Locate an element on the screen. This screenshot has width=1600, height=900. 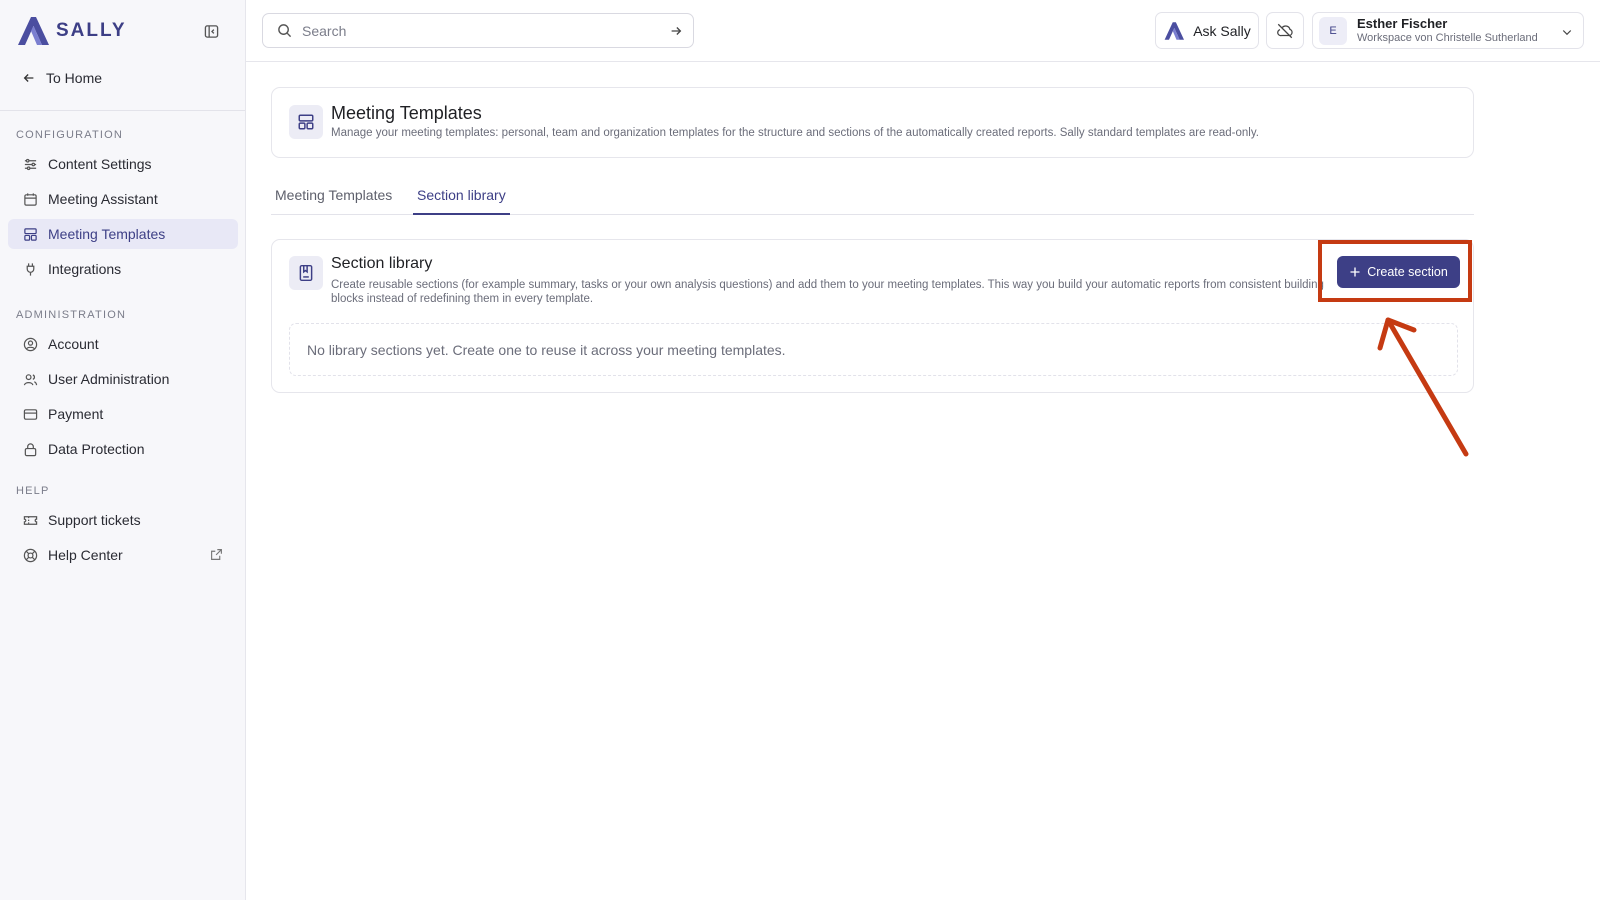
cloud-off-icon is located at coordinates (1285, 30).